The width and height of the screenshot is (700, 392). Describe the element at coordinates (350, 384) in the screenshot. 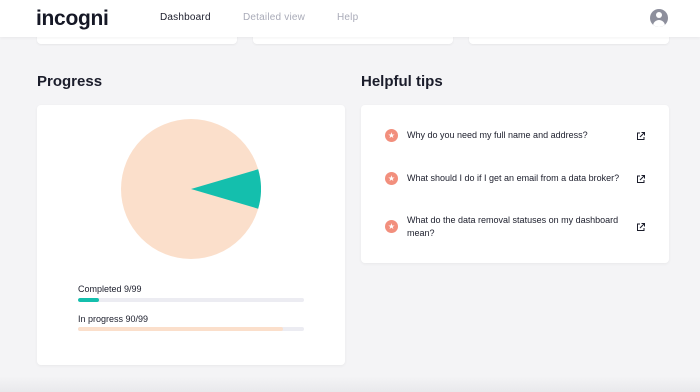

I see `page-bottom-edge` at that location.